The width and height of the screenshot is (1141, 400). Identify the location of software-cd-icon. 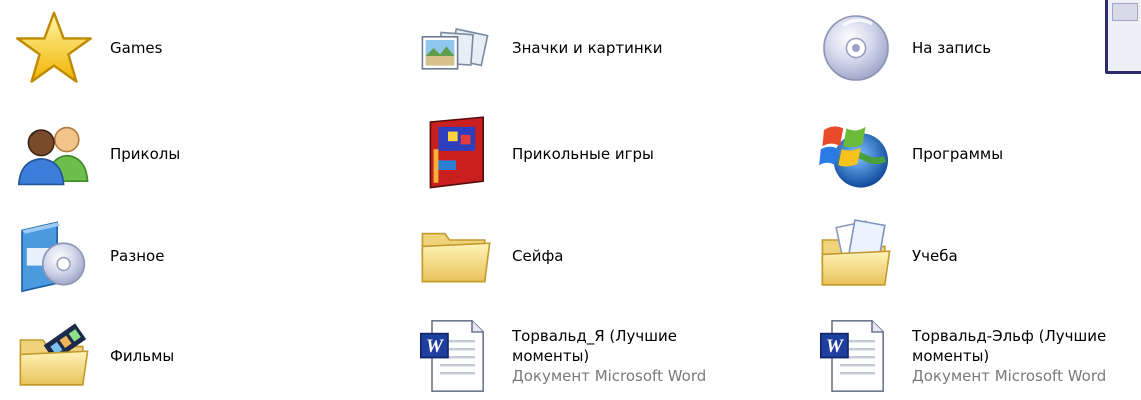
(54, 256).